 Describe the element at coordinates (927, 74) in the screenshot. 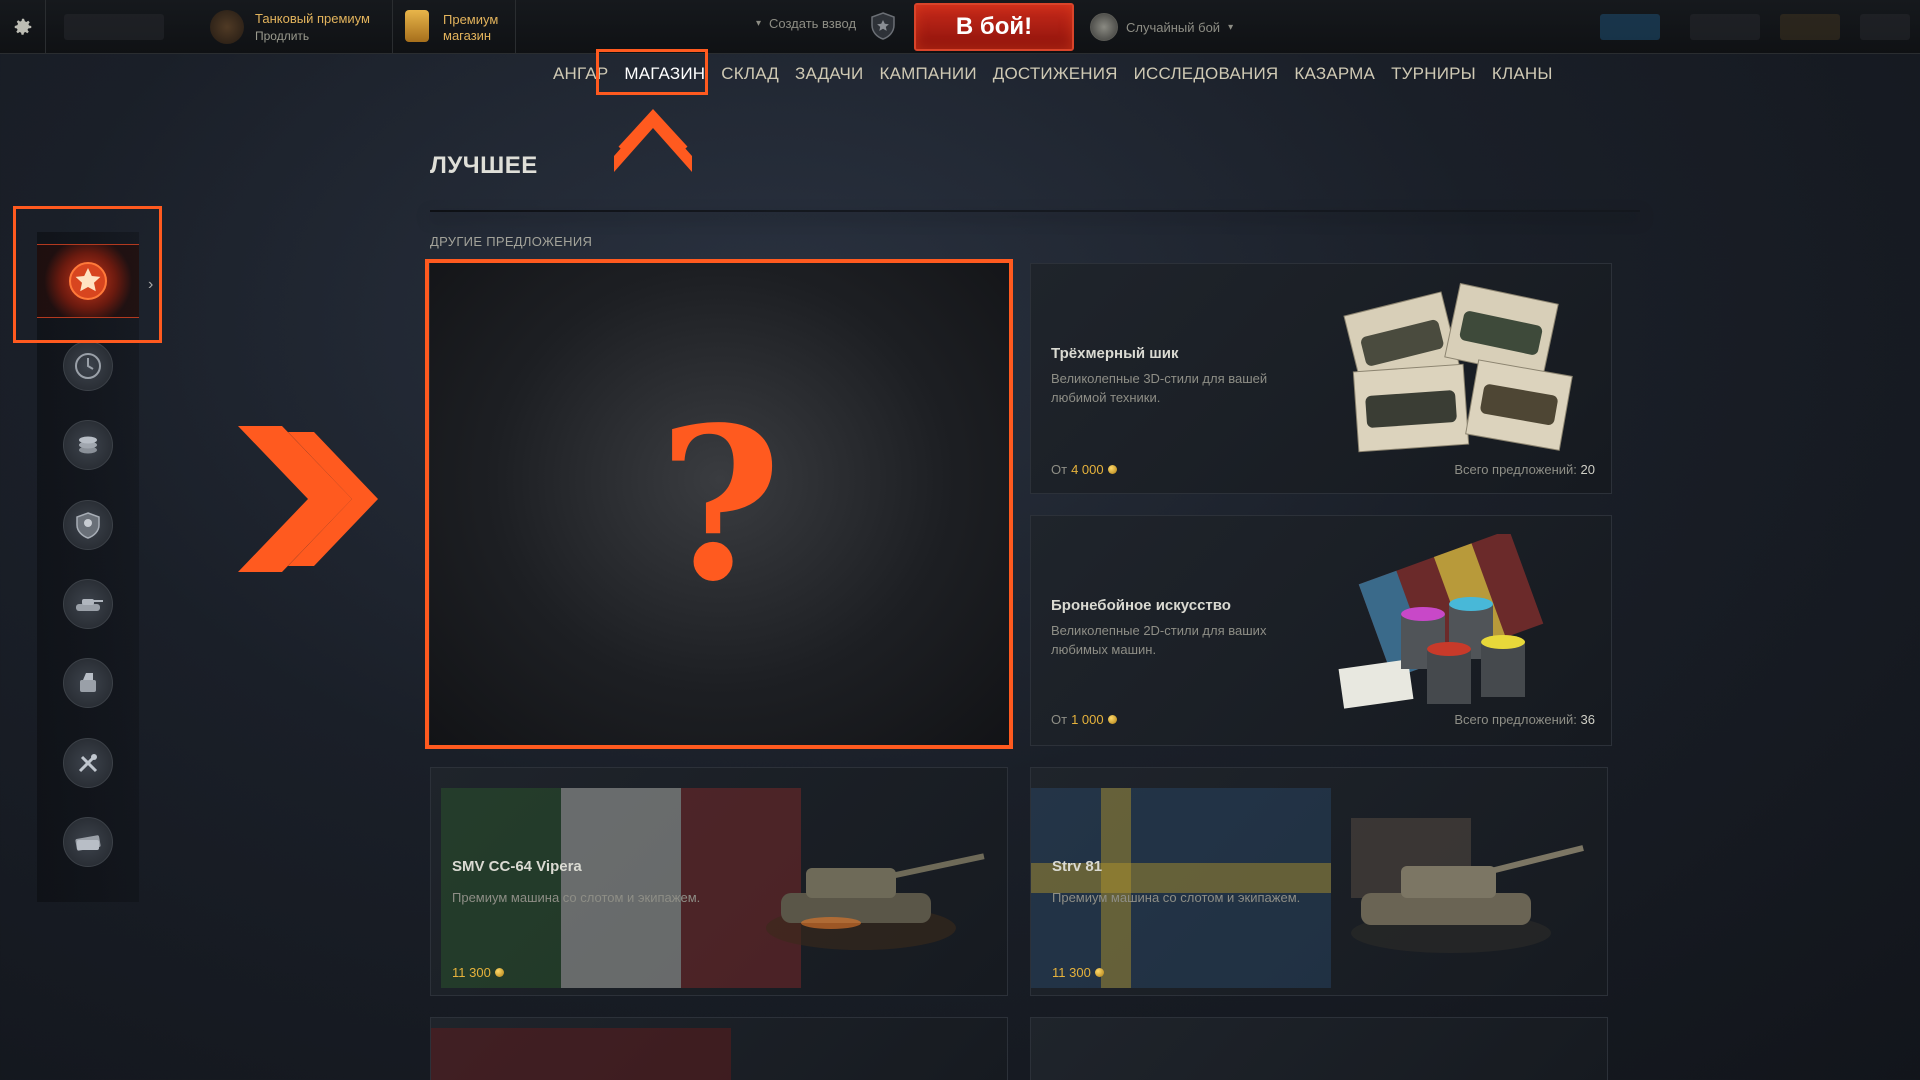

I see `nav-campaigns: КАМПАНИИ` at that location.